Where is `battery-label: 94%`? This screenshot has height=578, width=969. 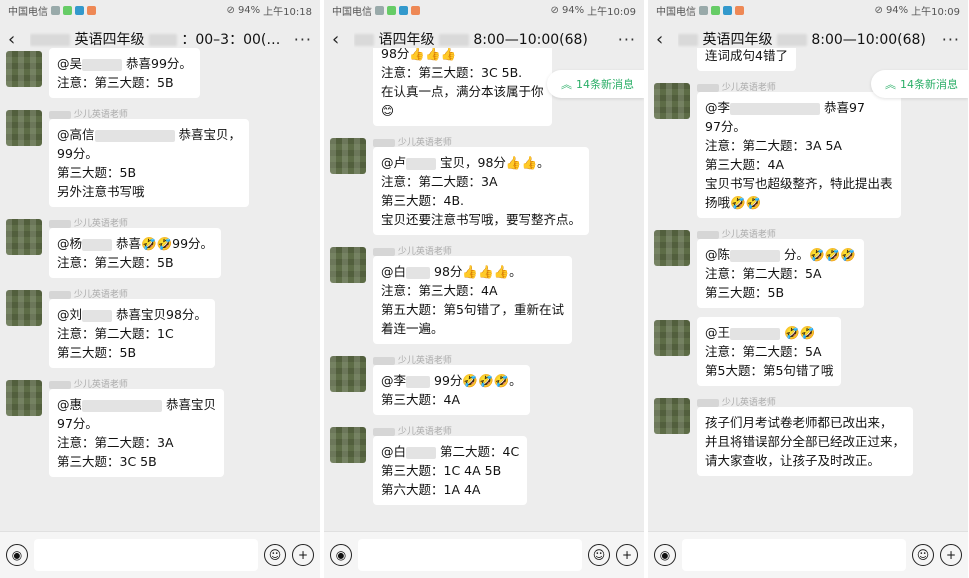 battery-label: 94% is located at coordinates (897, 10).